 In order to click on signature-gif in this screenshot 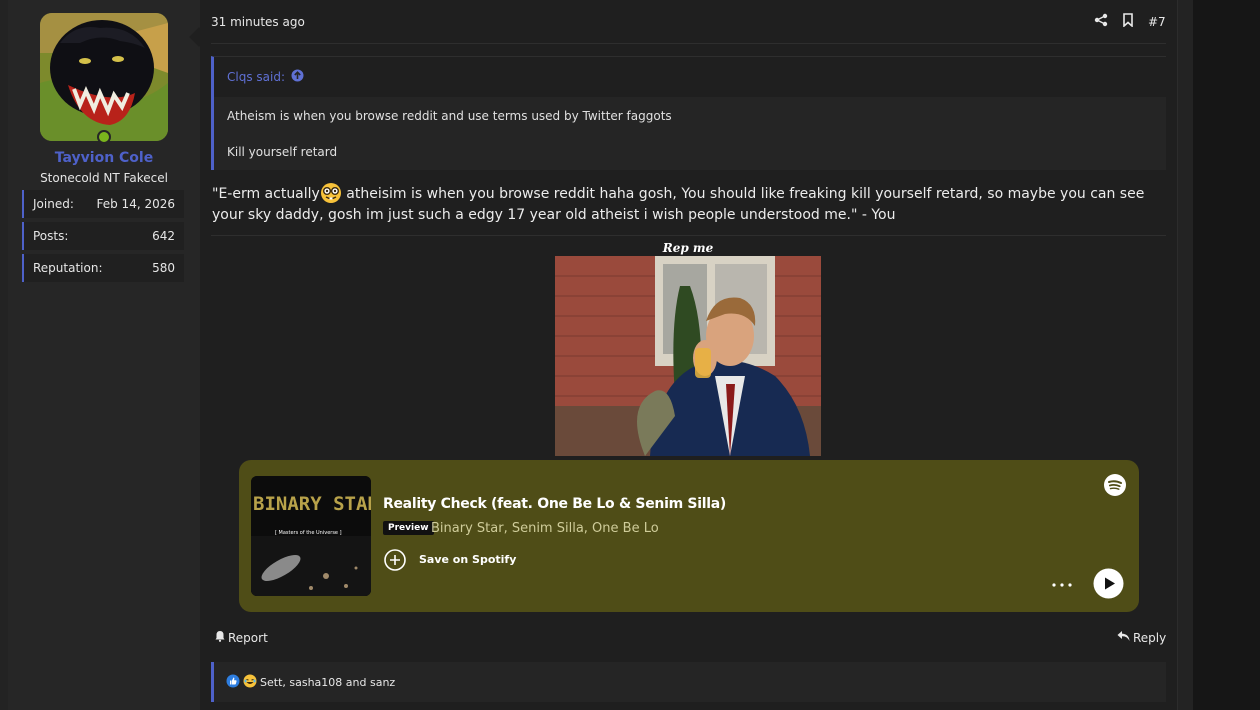, I will do `click(688, 356)`.